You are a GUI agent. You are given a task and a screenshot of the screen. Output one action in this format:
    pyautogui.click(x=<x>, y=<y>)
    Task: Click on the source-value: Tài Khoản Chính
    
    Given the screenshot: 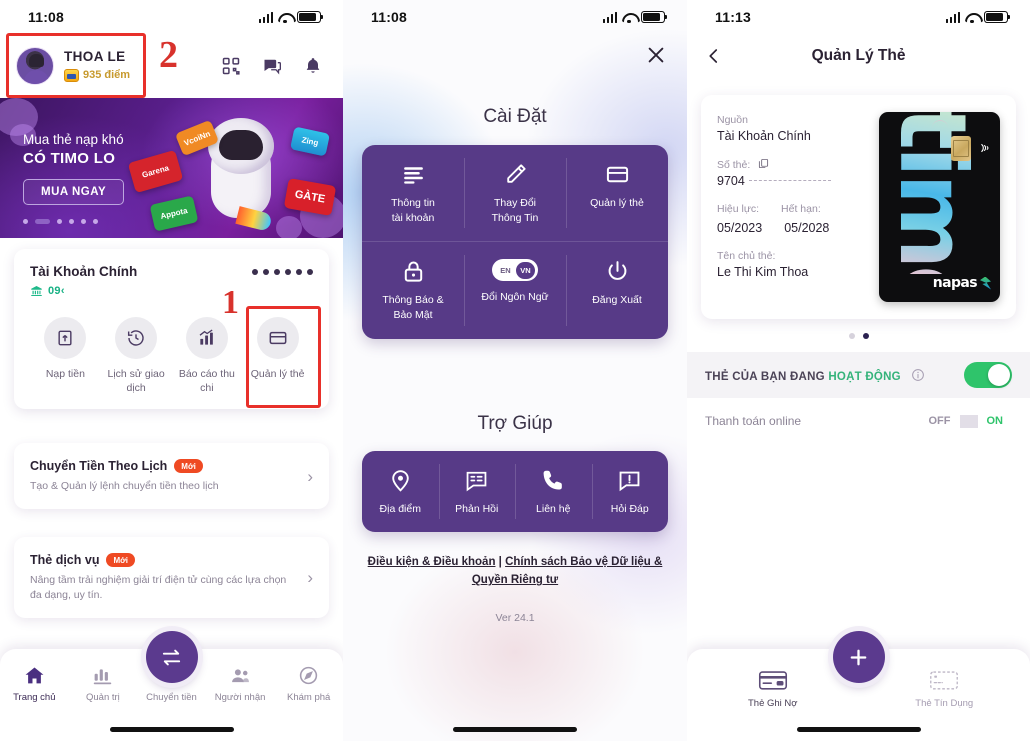 What is the action you would take?
    pyautogui.click(x=764, y=136)
    